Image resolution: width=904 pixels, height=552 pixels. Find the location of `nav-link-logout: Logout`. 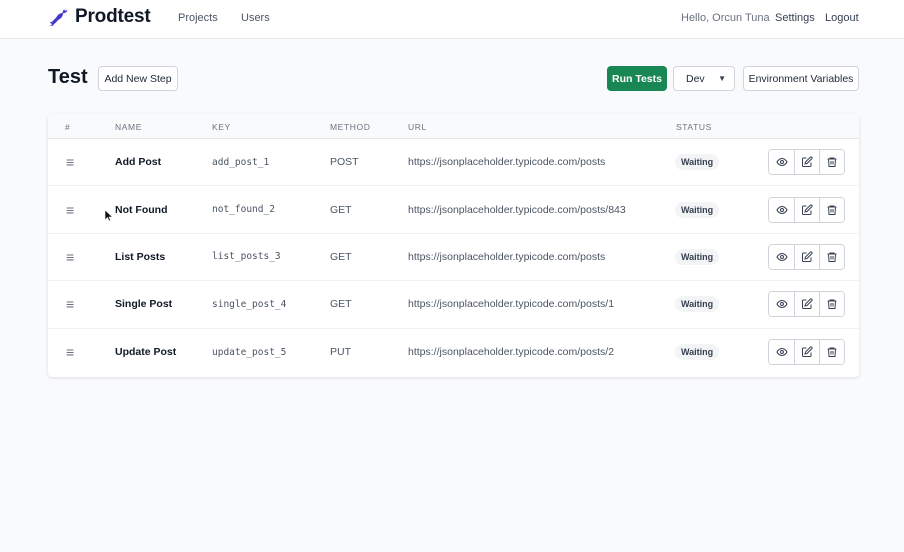

nav-link-logout: Logout is located at coordinates (842, 18).